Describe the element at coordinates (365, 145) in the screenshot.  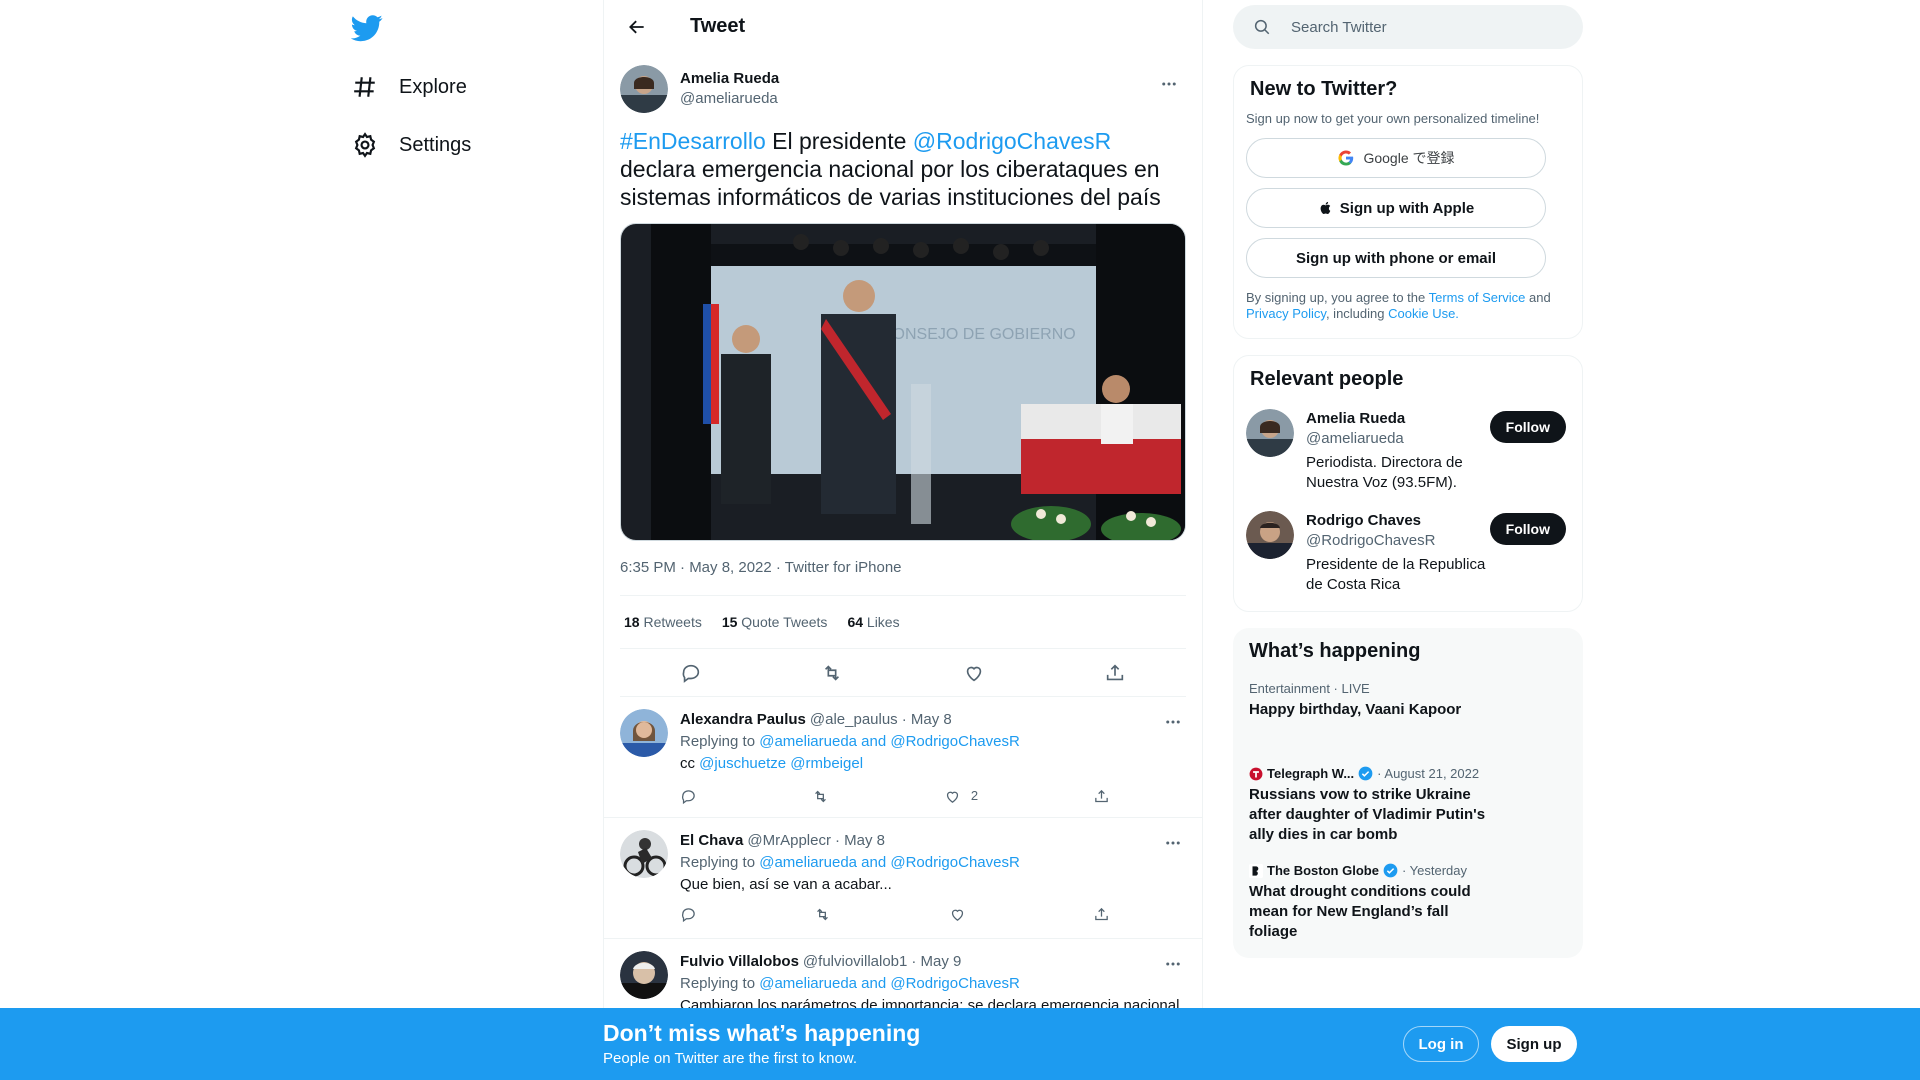
I see `gear-icon` at that location.